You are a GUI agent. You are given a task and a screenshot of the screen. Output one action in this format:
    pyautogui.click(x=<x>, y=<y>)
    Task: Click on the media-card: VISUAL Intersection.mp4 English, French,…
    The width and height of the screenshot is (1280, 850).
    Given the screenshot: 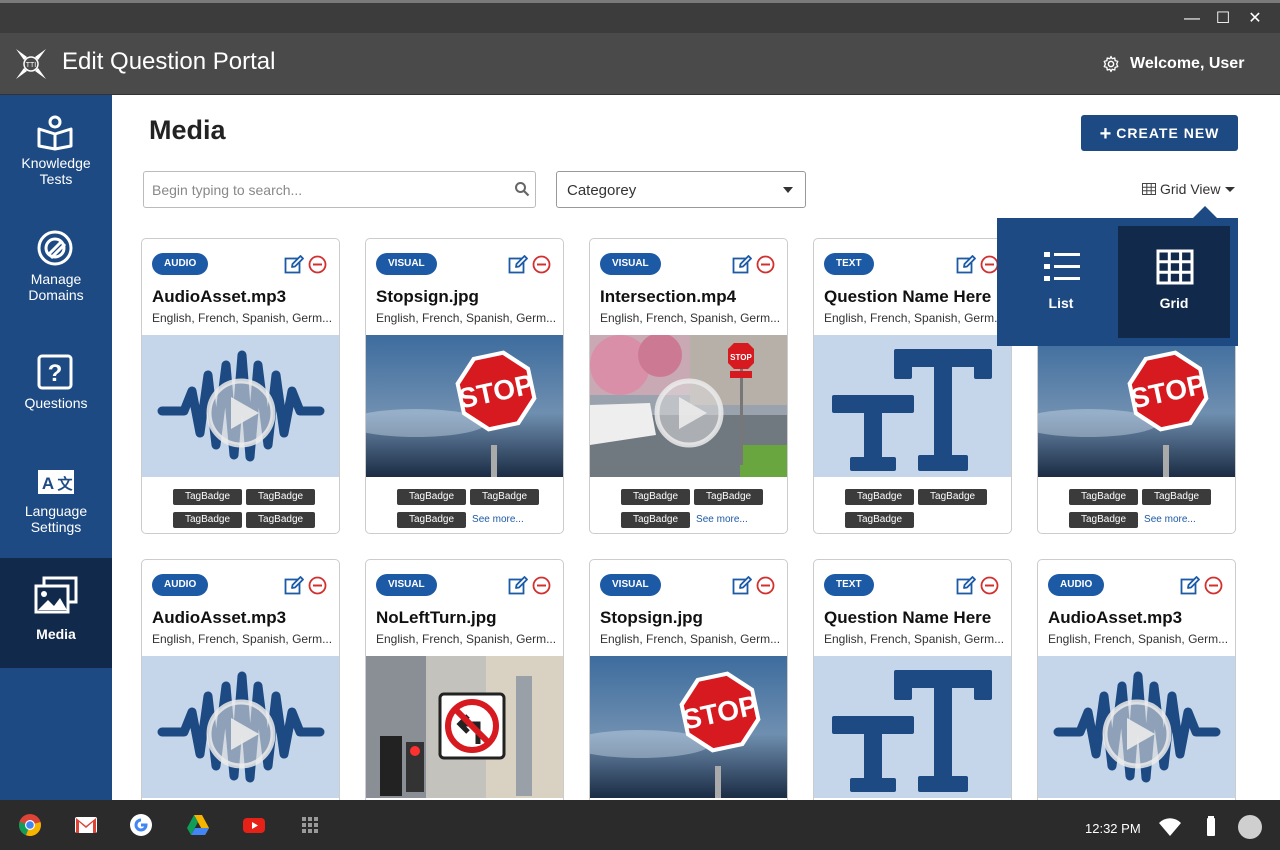 What is the action you would take?
    pyautogui.click(x=688, y=386)
    